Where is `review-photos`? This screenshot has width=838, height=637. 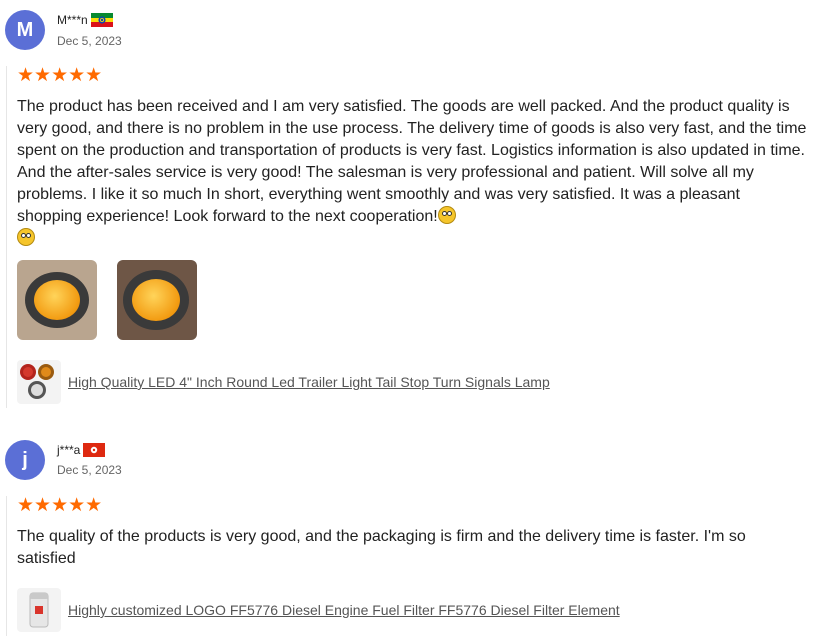 review-photos is located at coordinates (417, 300).